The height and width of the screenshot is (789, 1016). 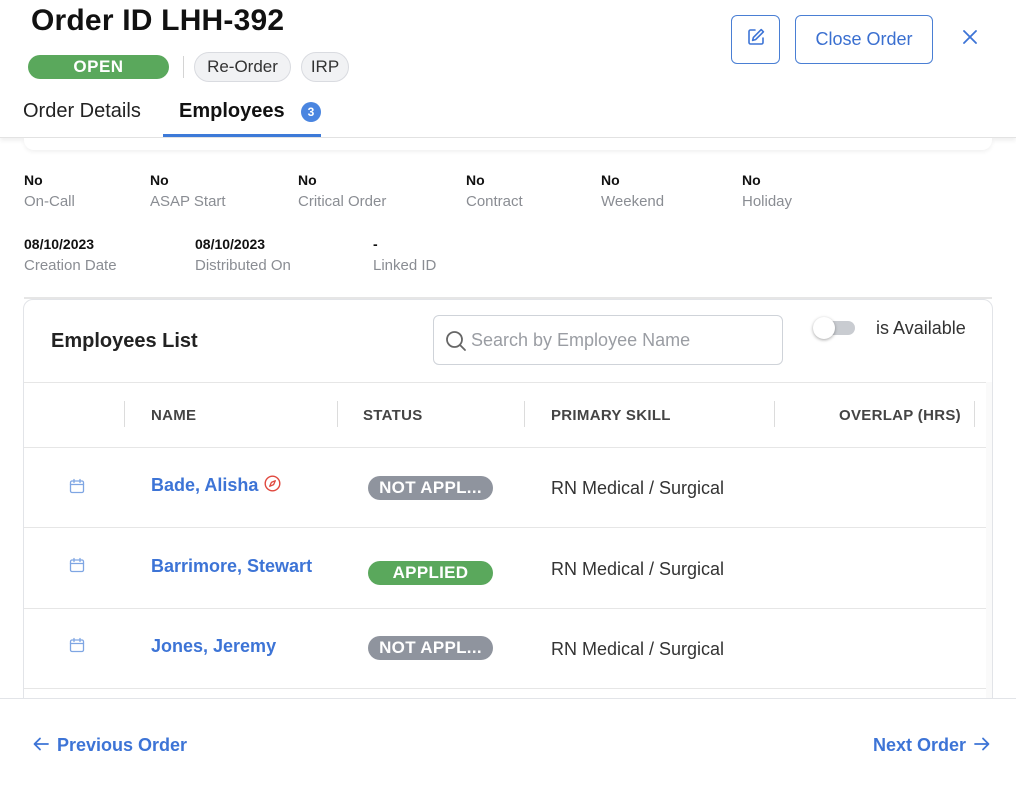 I want to click on detail-label: Linked ID, so click(x=405, y=265).